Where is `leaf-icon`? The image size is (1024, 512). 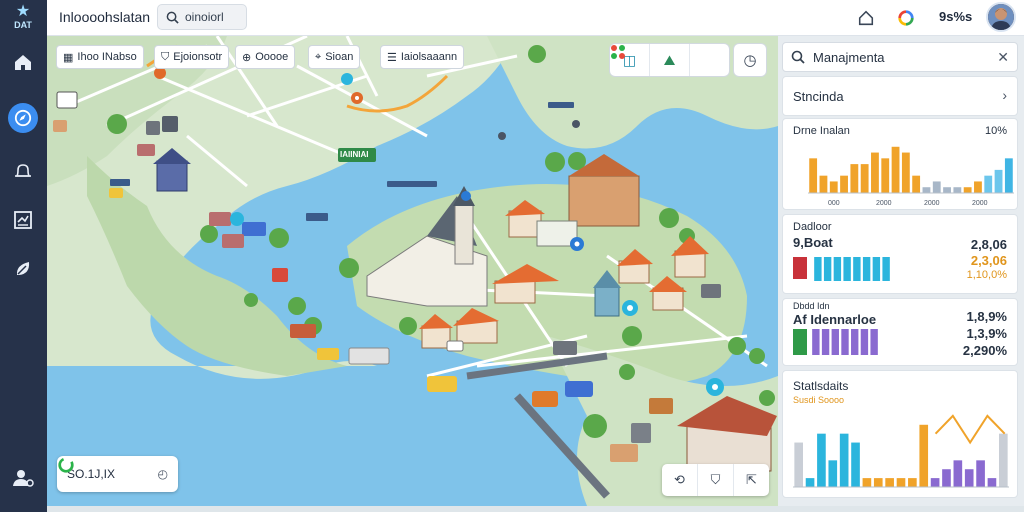
leaf-icon is located at coordinates (23, 268).